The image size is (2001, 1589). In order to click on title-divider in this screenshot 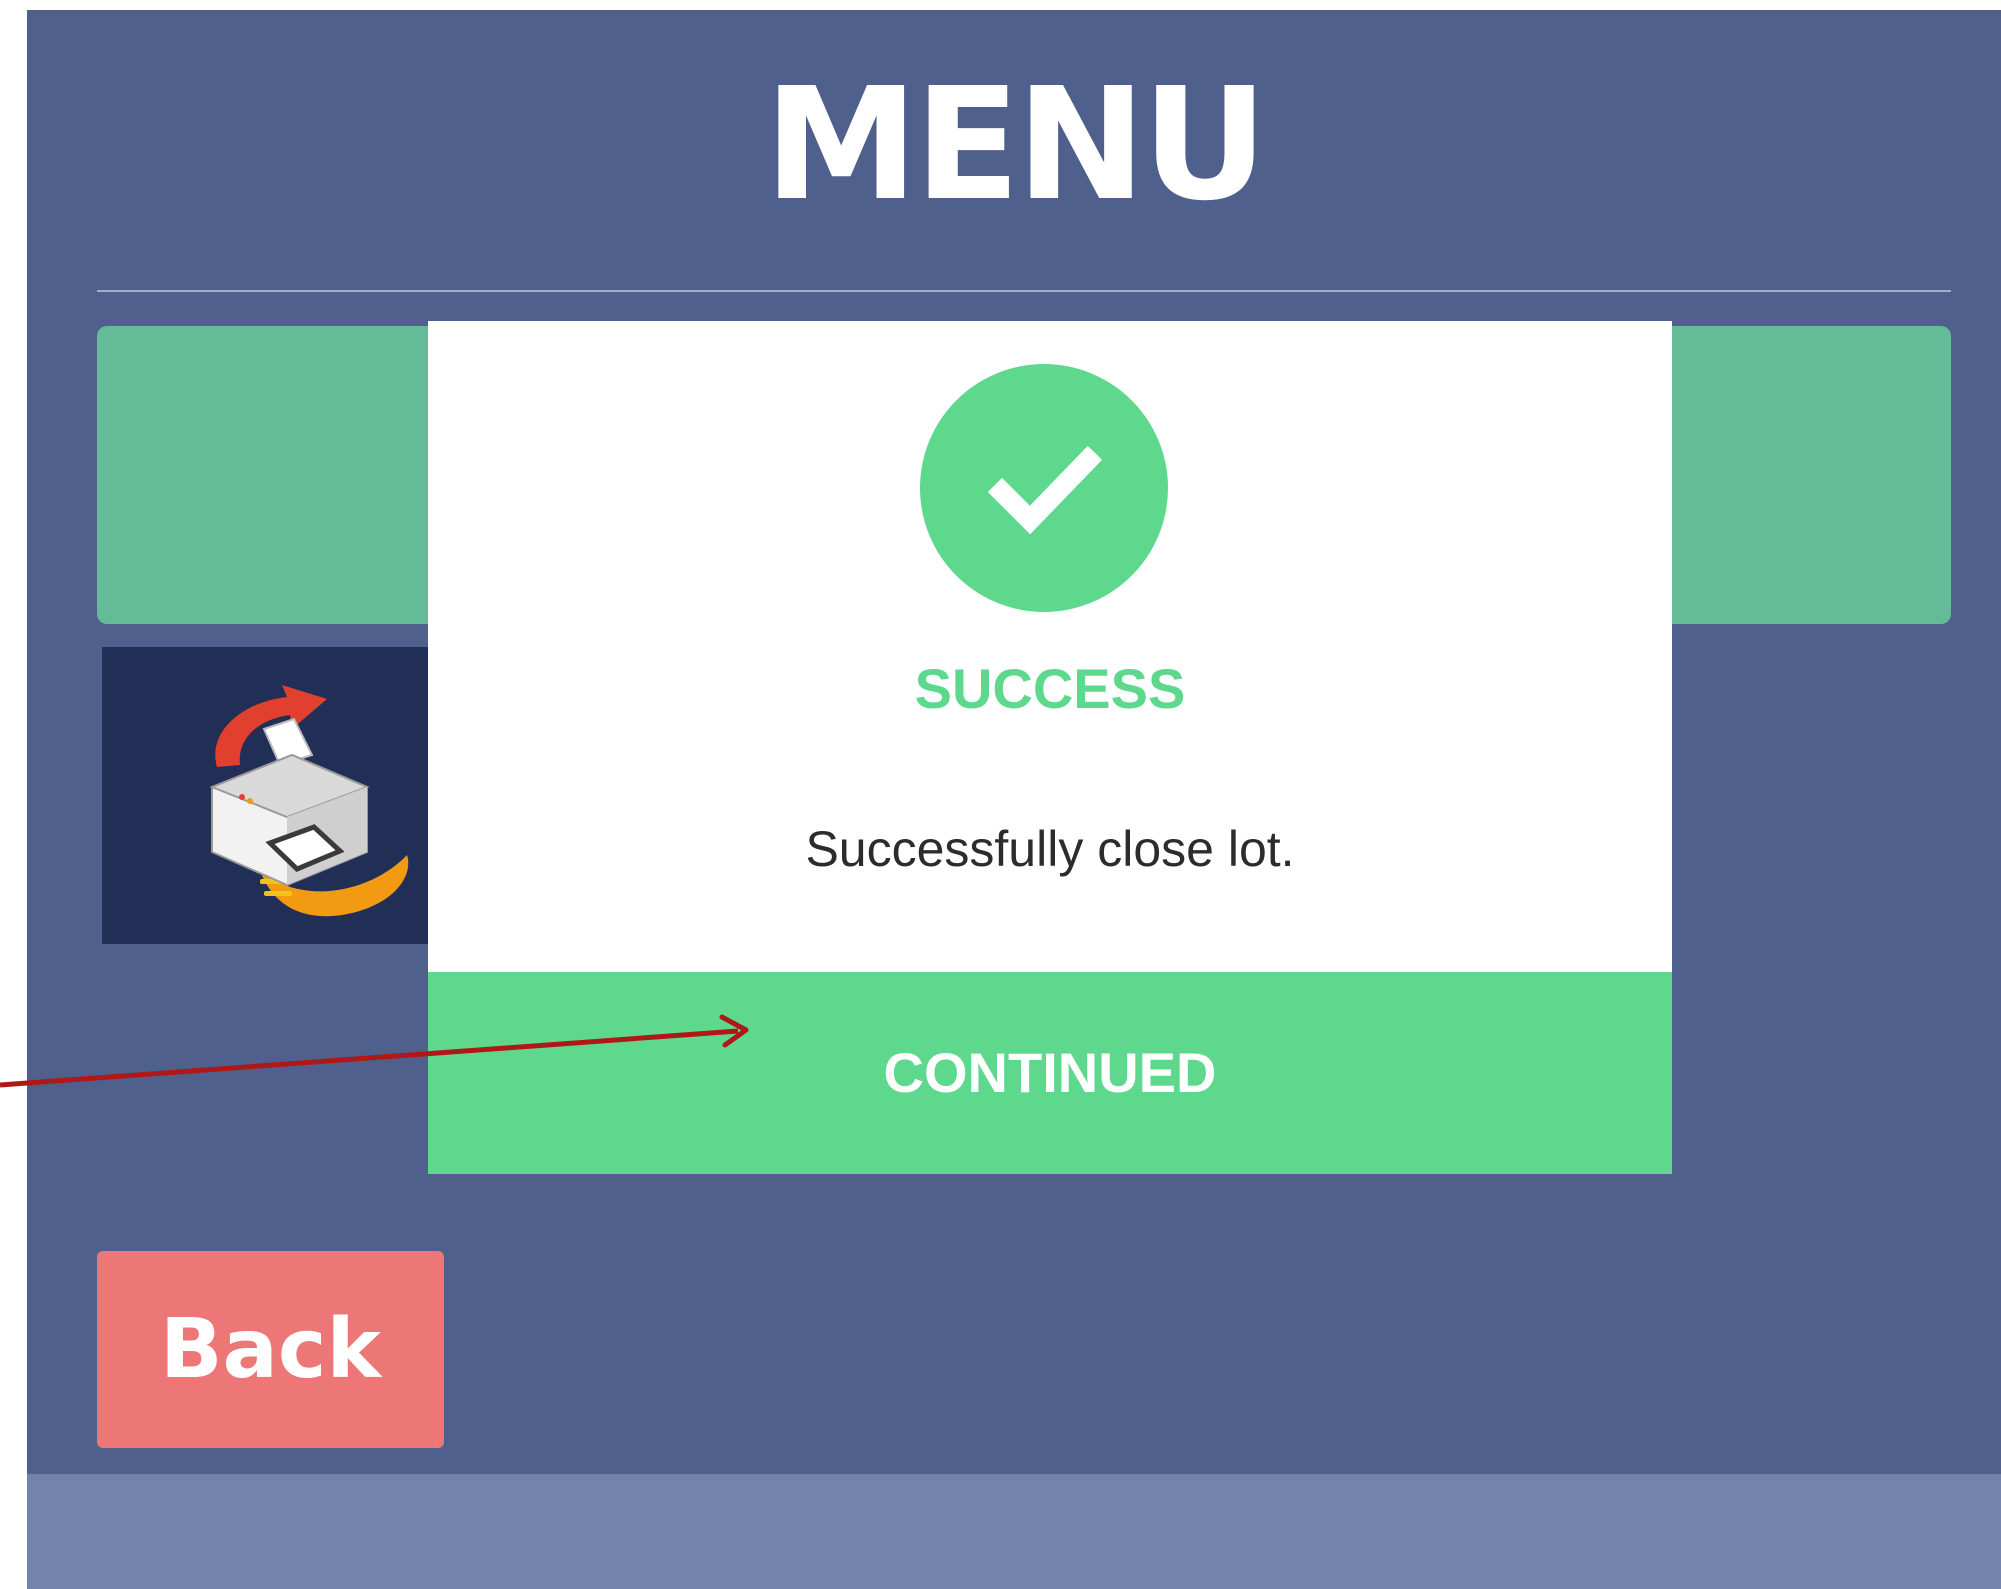, I will do `click(1024, 291)`.